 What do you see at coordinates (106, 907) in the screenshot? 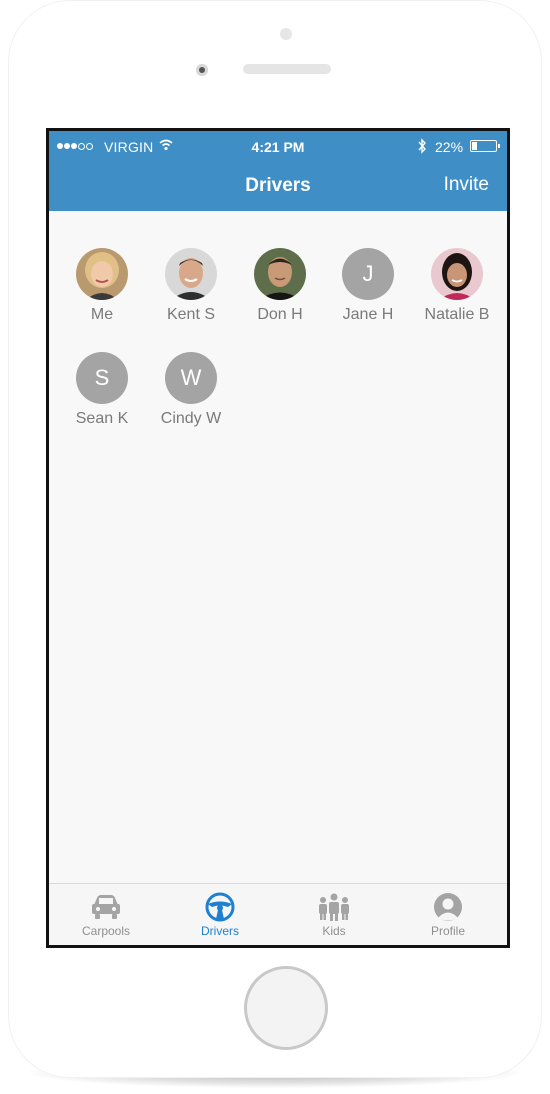
I see `car-icon` at bounding box center [106, 907].